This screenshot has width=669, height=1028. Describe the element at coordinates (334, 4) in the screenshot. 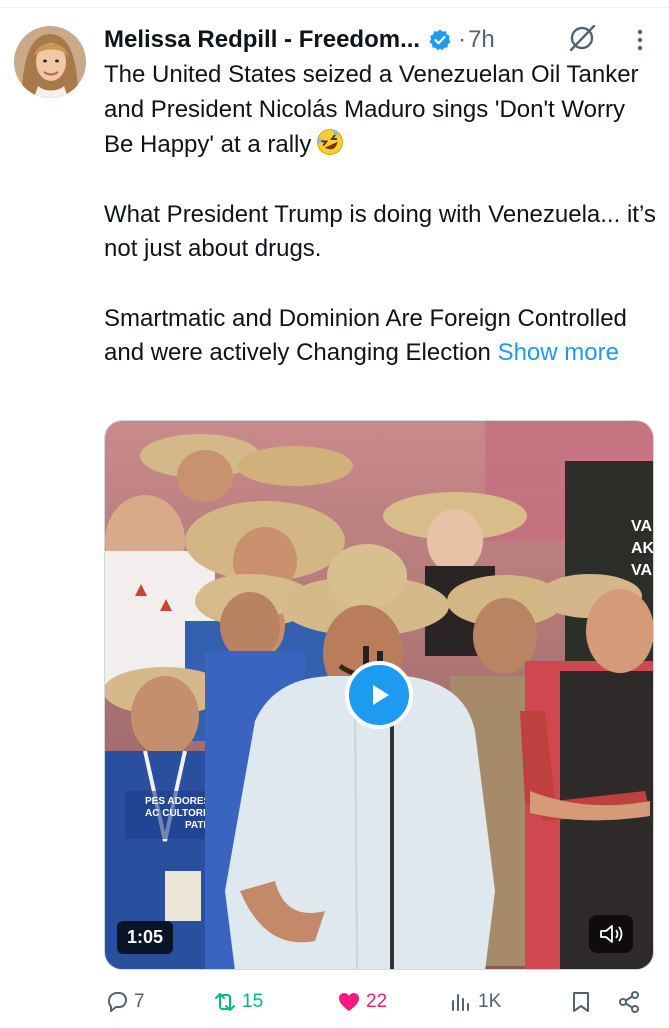

I see `top-divider` at that location.